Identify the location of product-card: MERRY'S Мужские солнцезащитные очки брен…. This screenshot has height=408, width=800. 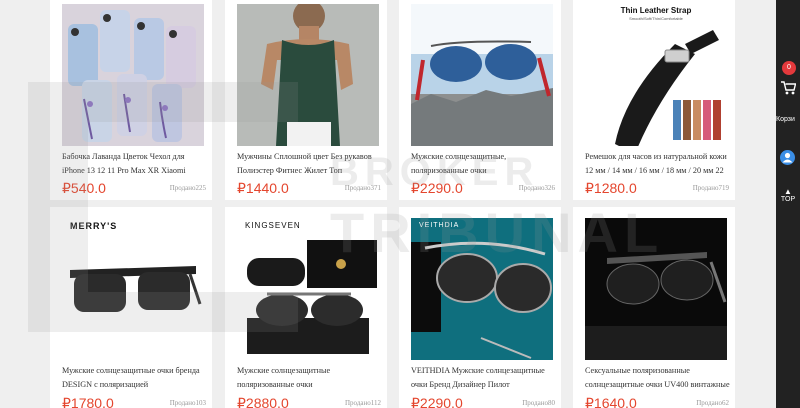
(131, 307).